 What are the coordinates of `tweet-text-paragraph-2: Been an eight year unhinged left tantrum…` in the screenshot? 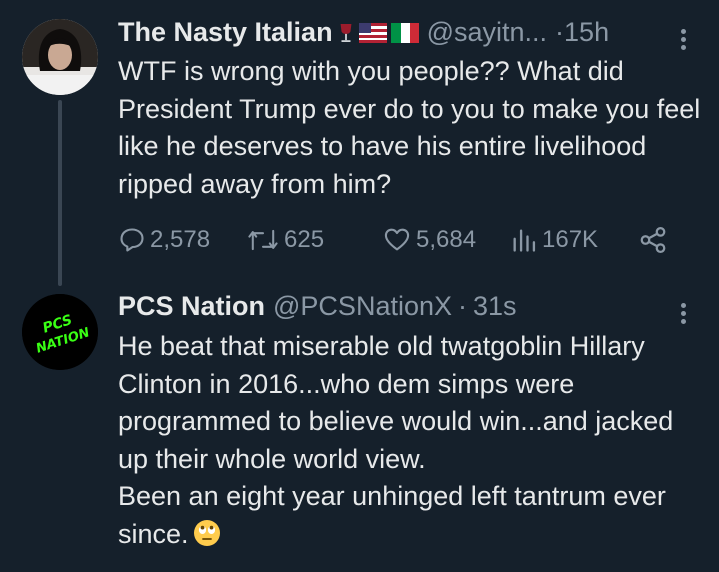 It's located at (392, 515).